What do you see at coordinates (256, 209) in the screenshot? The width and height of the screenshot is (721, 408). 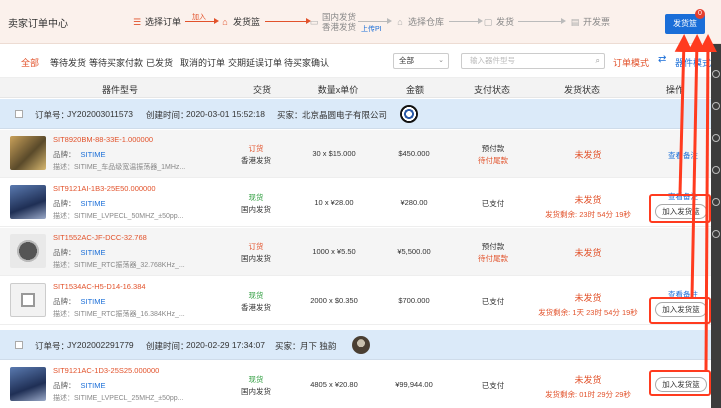 I see `ship-origin: 国内发货` at bounding box center [256, 209].